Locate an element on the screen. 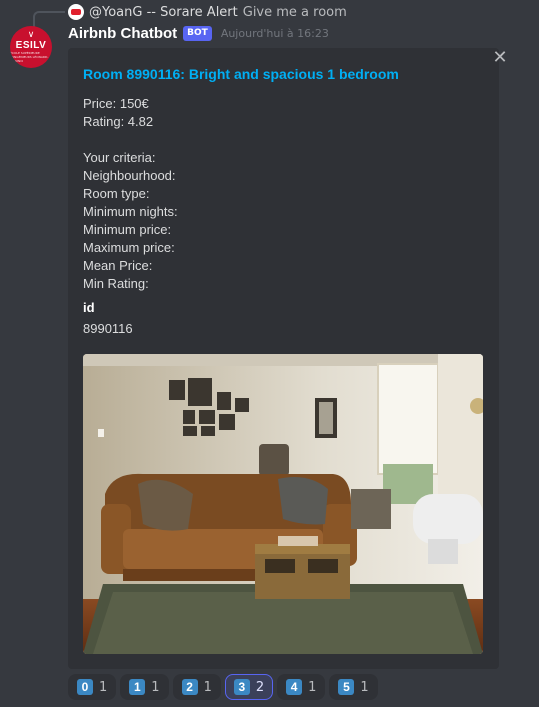 This screenshot has width=539, height=707. reaction-keycap-0: 0 1 is located at coordinates (92, 687).